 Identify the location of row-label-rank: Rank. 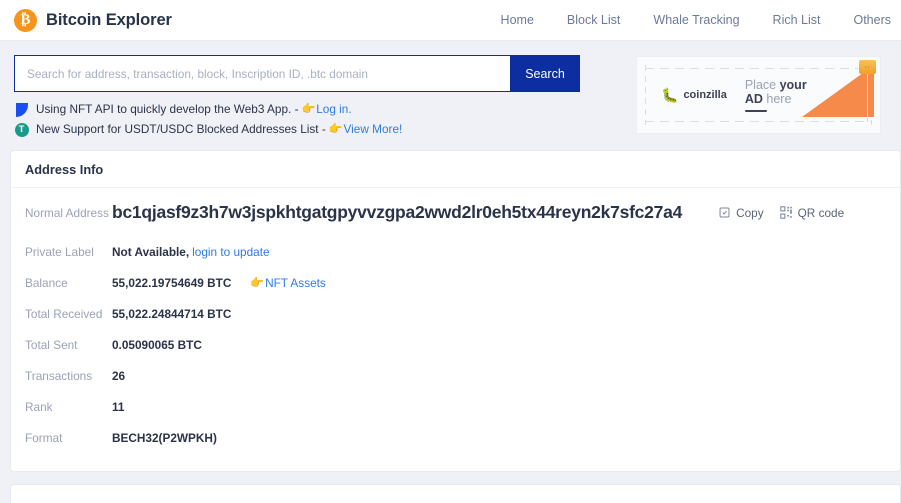
(39, 406).